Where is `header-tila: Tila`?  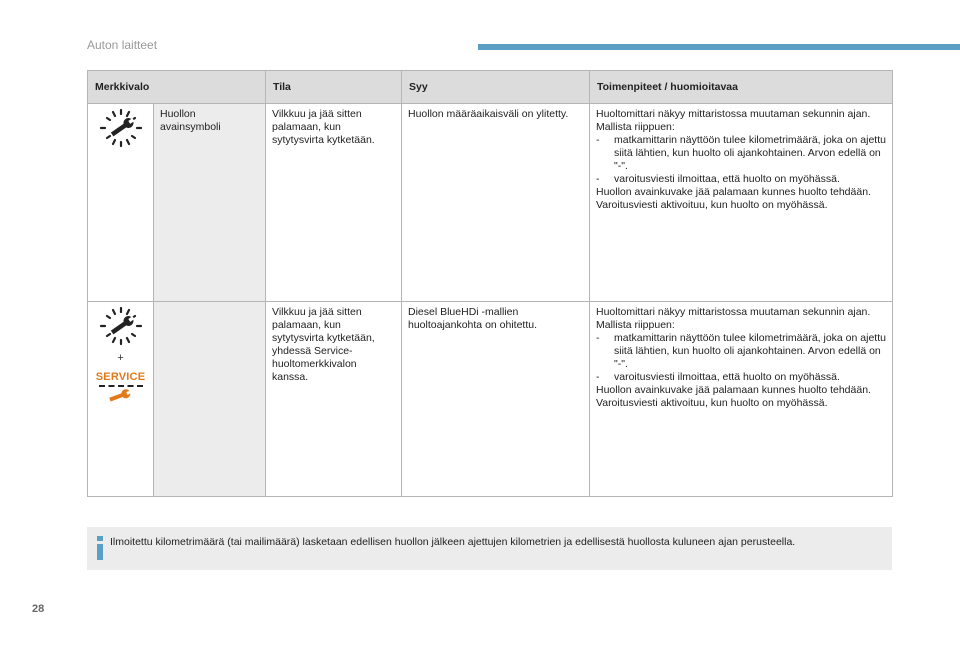 header-tila: Tila is located at coordinates (333, 87).